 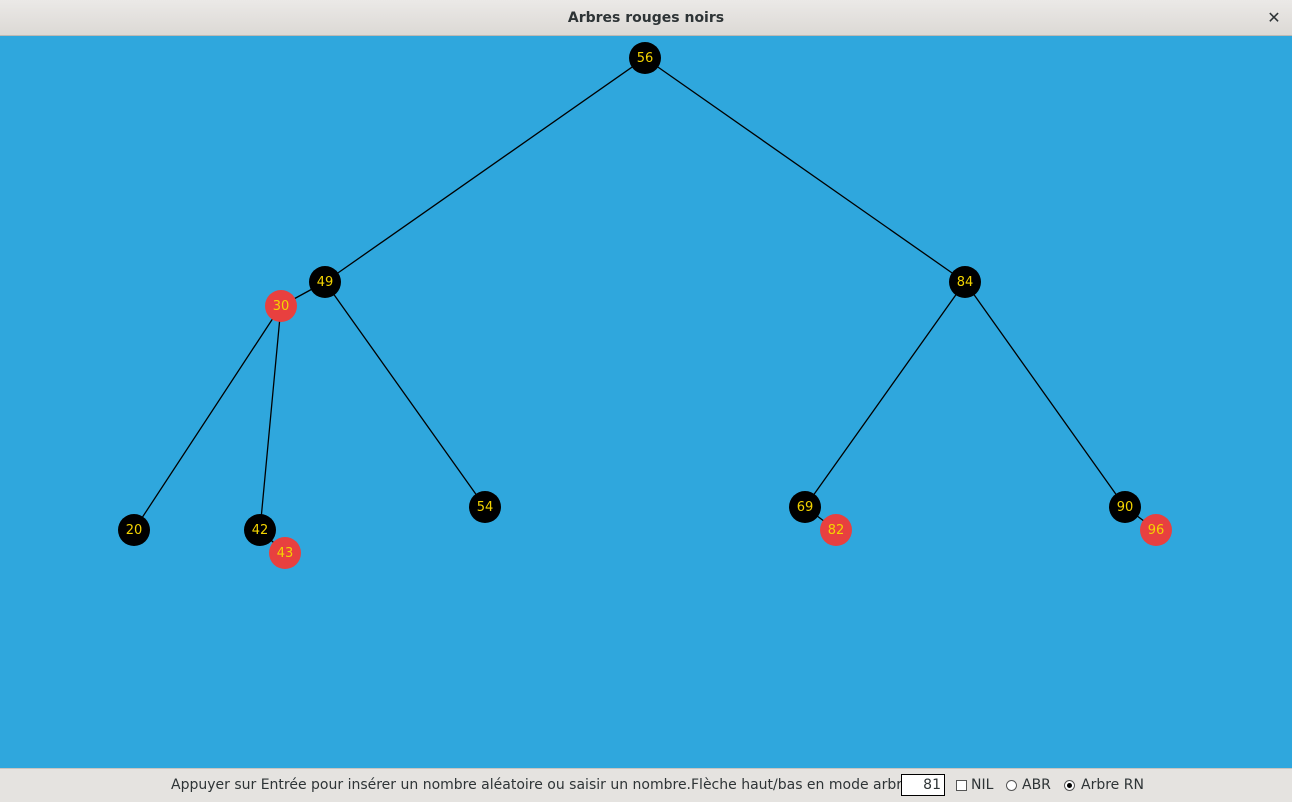 What do you see at coordinates (207, 418) in the screenshot?
I see `edge-n30-n20` at bounding box center [207, 418].